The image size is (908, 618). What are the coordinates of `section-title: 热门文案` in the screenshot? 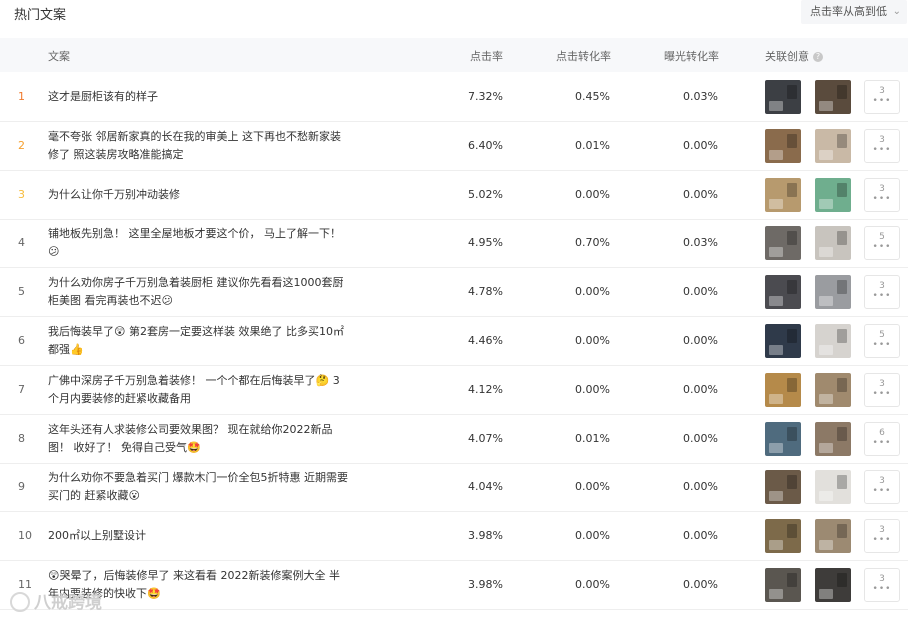 It's located at (40, 15).